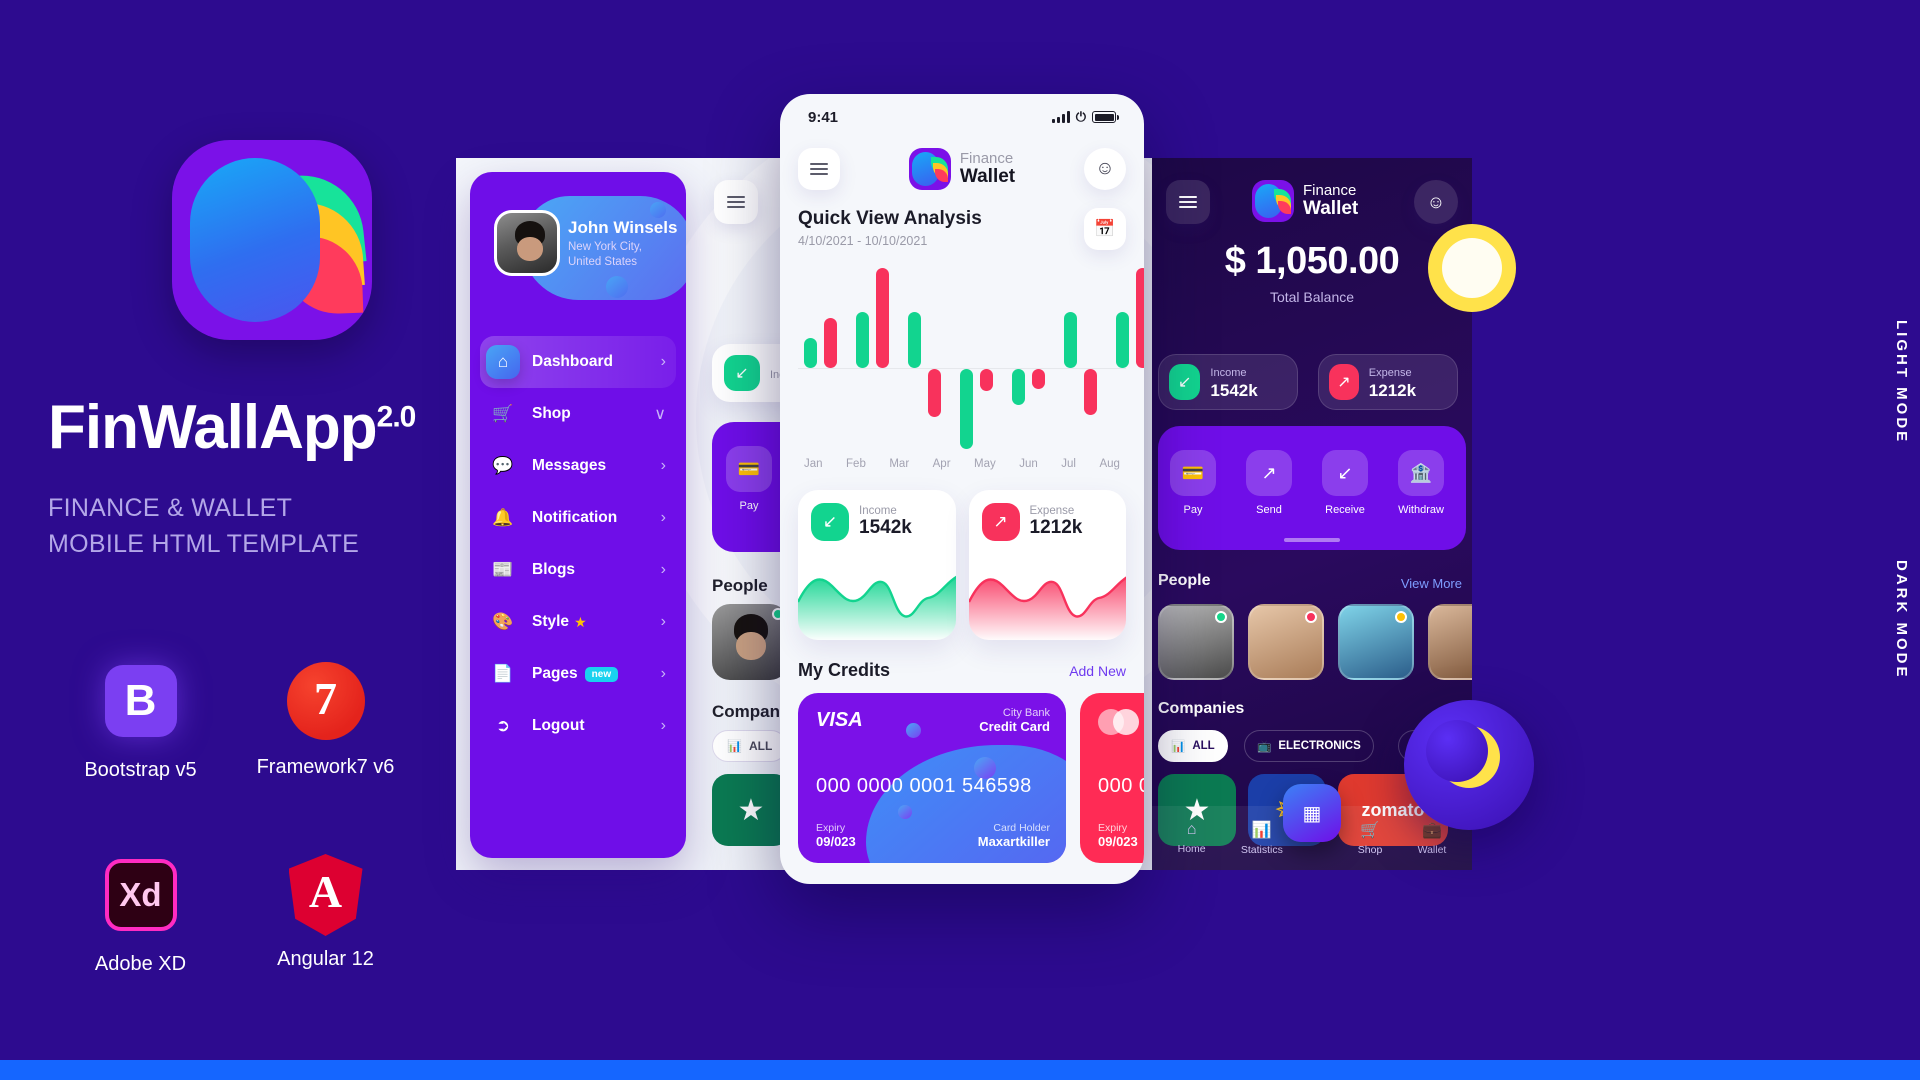  Describe the element at coordinates (1469, 765) in the screenshot. I see `moon-icon` at that location.